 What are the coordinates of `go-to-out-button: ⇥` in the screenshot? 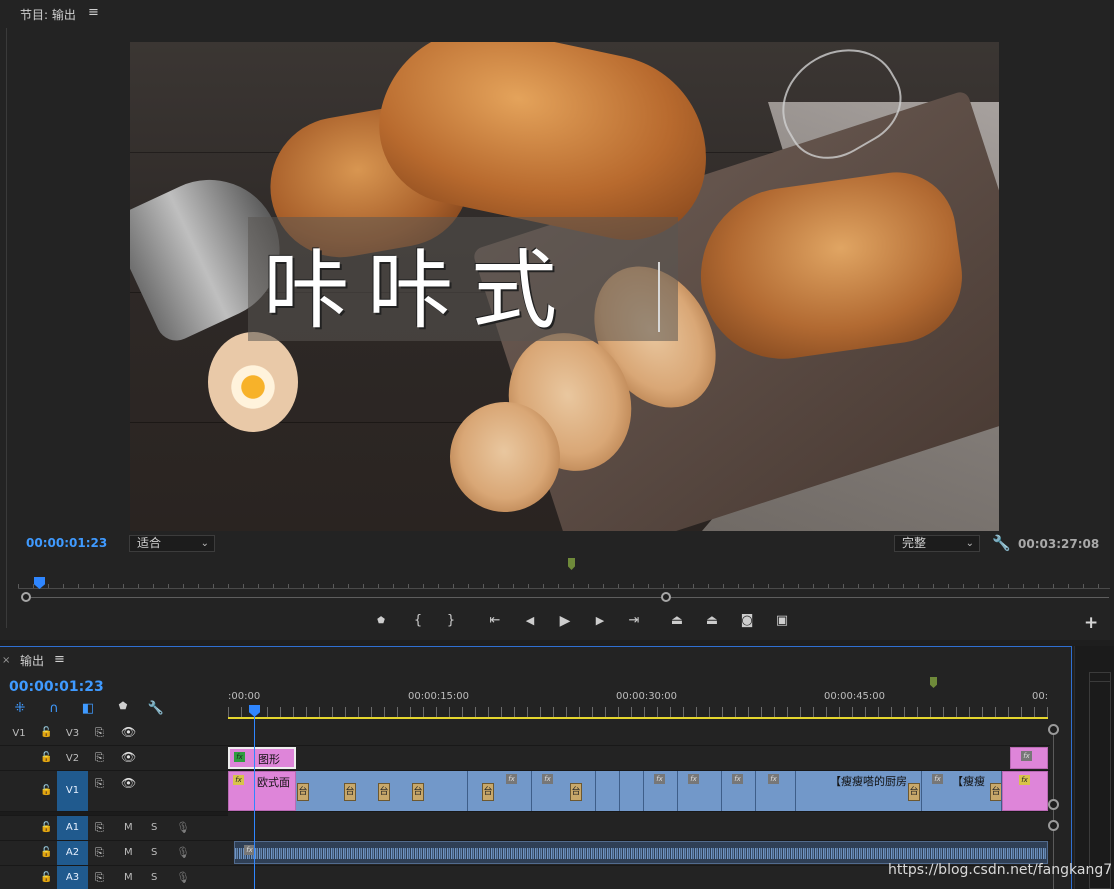 It's located at (634, 621).